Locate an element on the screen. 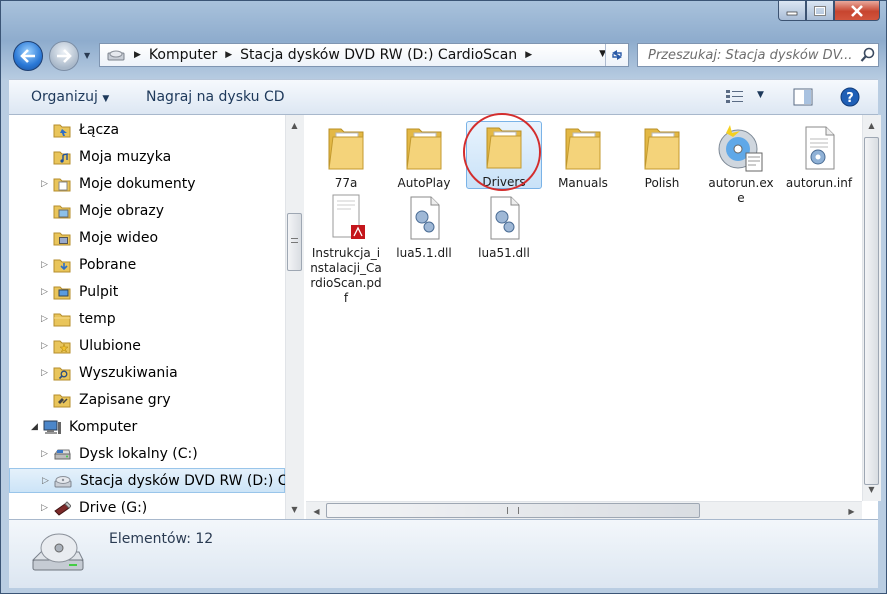 The image size is (887, 594). file-item-folder: Polish is located at coordinates (662, 156).